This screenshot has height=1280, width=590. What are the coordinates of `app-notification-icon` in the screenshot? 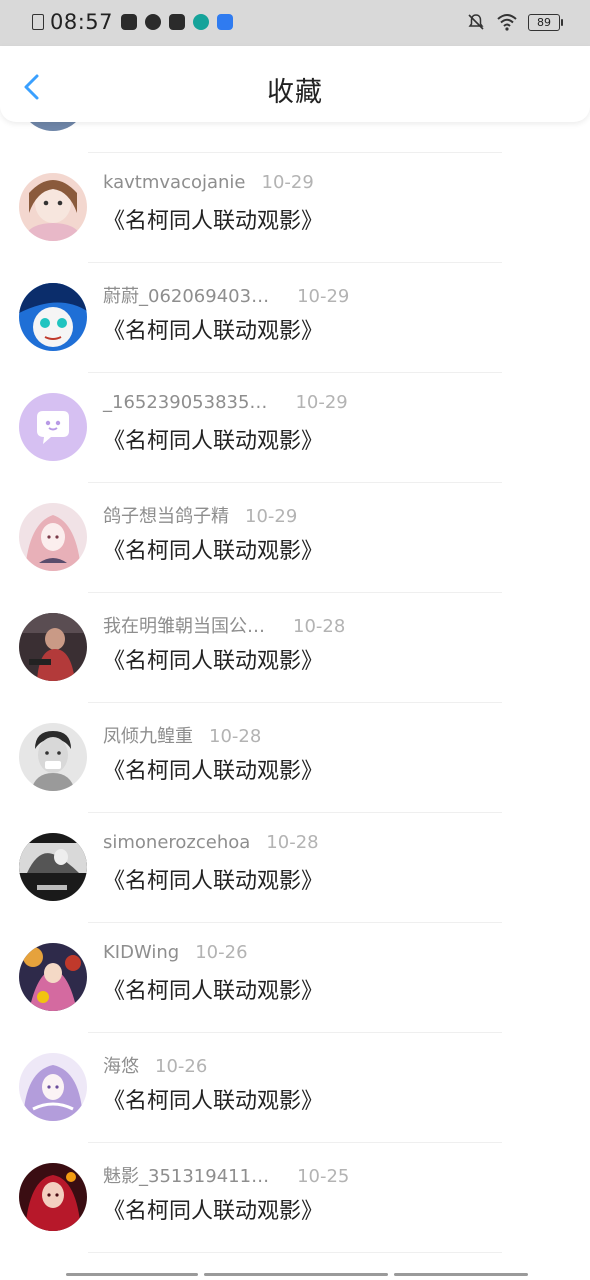 It's located at (129, 22).